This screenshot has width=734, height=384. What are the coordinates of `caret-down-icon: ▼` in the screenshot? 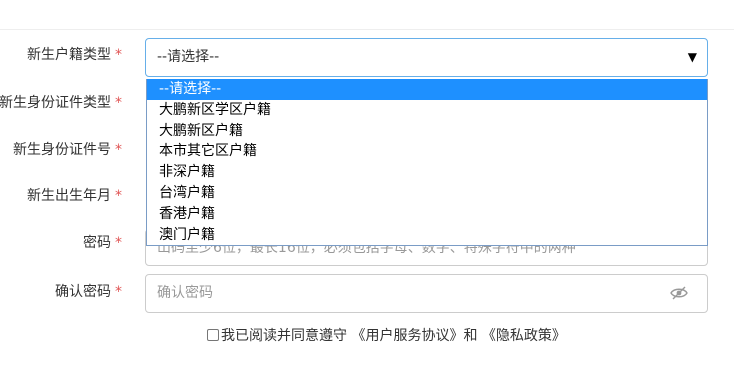 It's located at (692, 57).